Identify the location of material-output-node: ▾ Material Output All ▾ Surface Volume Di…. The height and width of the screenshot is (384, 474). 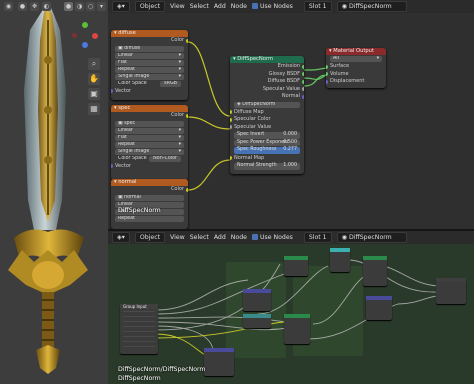
(356, 68).